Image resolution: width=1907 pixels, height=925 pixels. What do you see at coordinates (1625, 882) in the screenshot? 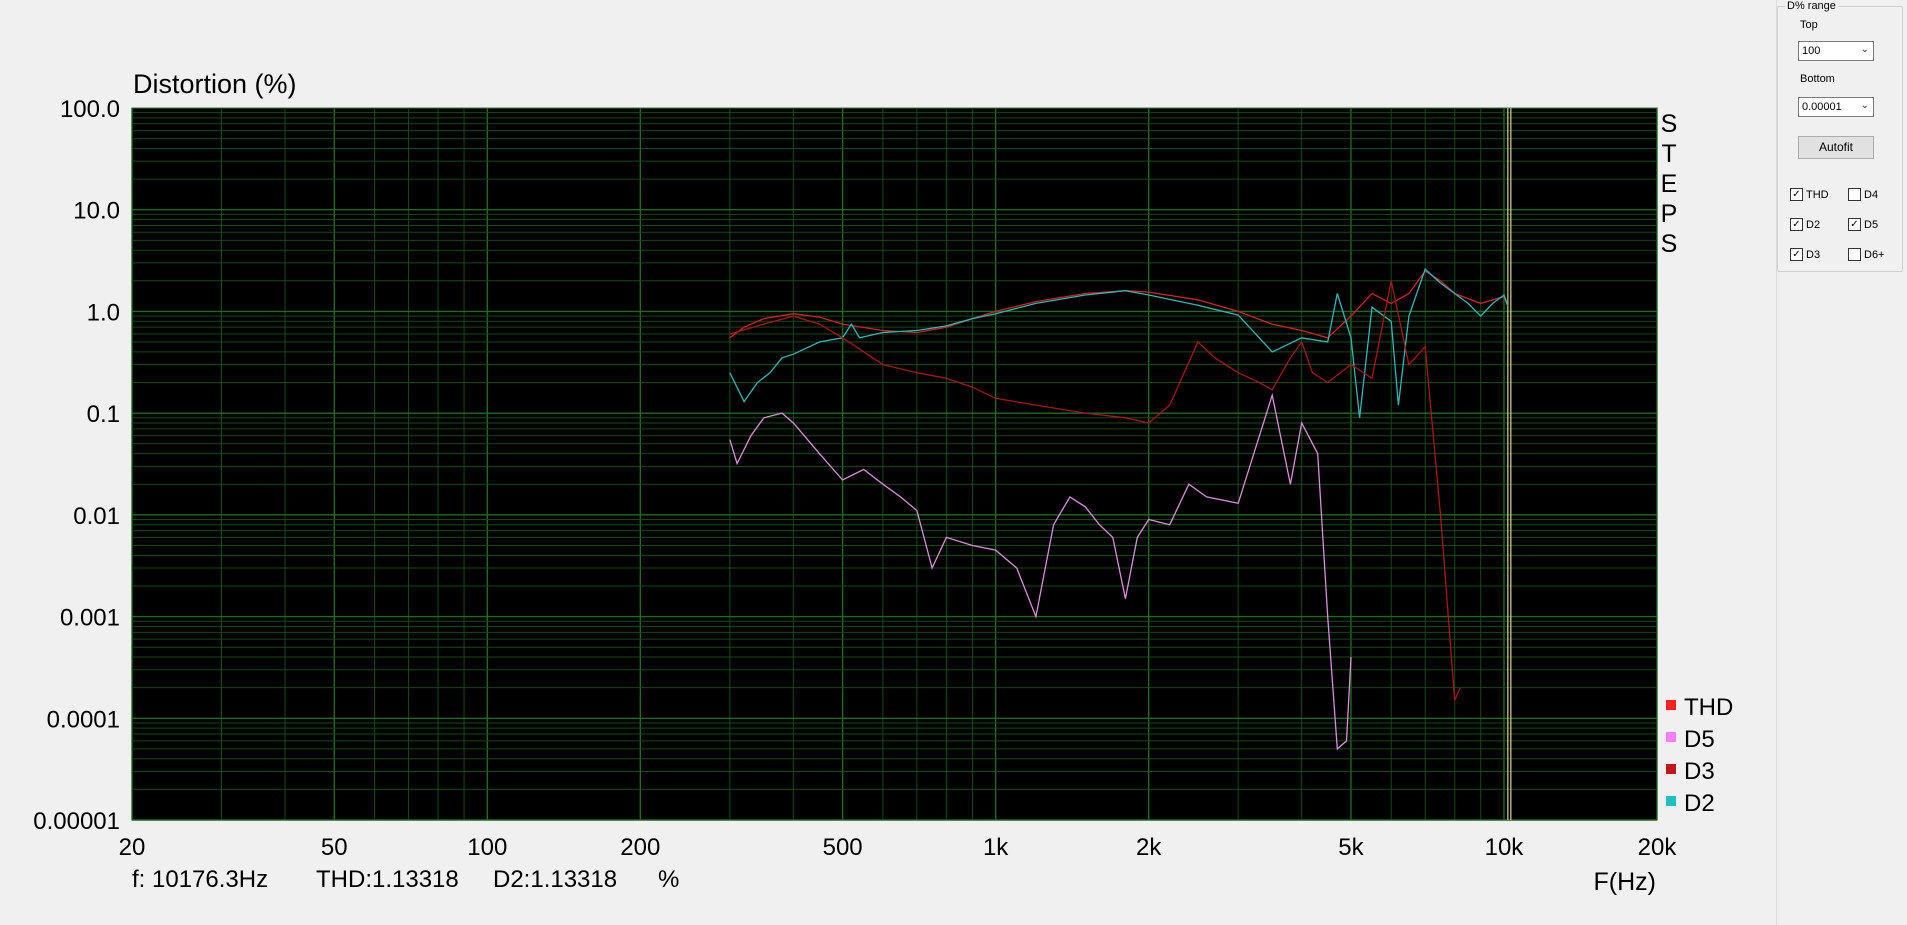
I see `x-axis-label: F(Hz)` at bounding box center [1625, 882].